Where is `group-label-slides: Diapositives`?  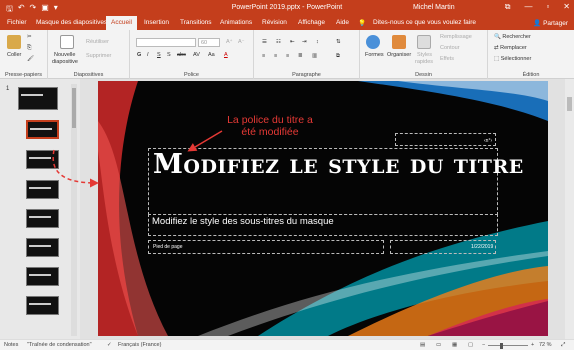 group-label-slides: Diapositives is located at coordinates (88, 75).